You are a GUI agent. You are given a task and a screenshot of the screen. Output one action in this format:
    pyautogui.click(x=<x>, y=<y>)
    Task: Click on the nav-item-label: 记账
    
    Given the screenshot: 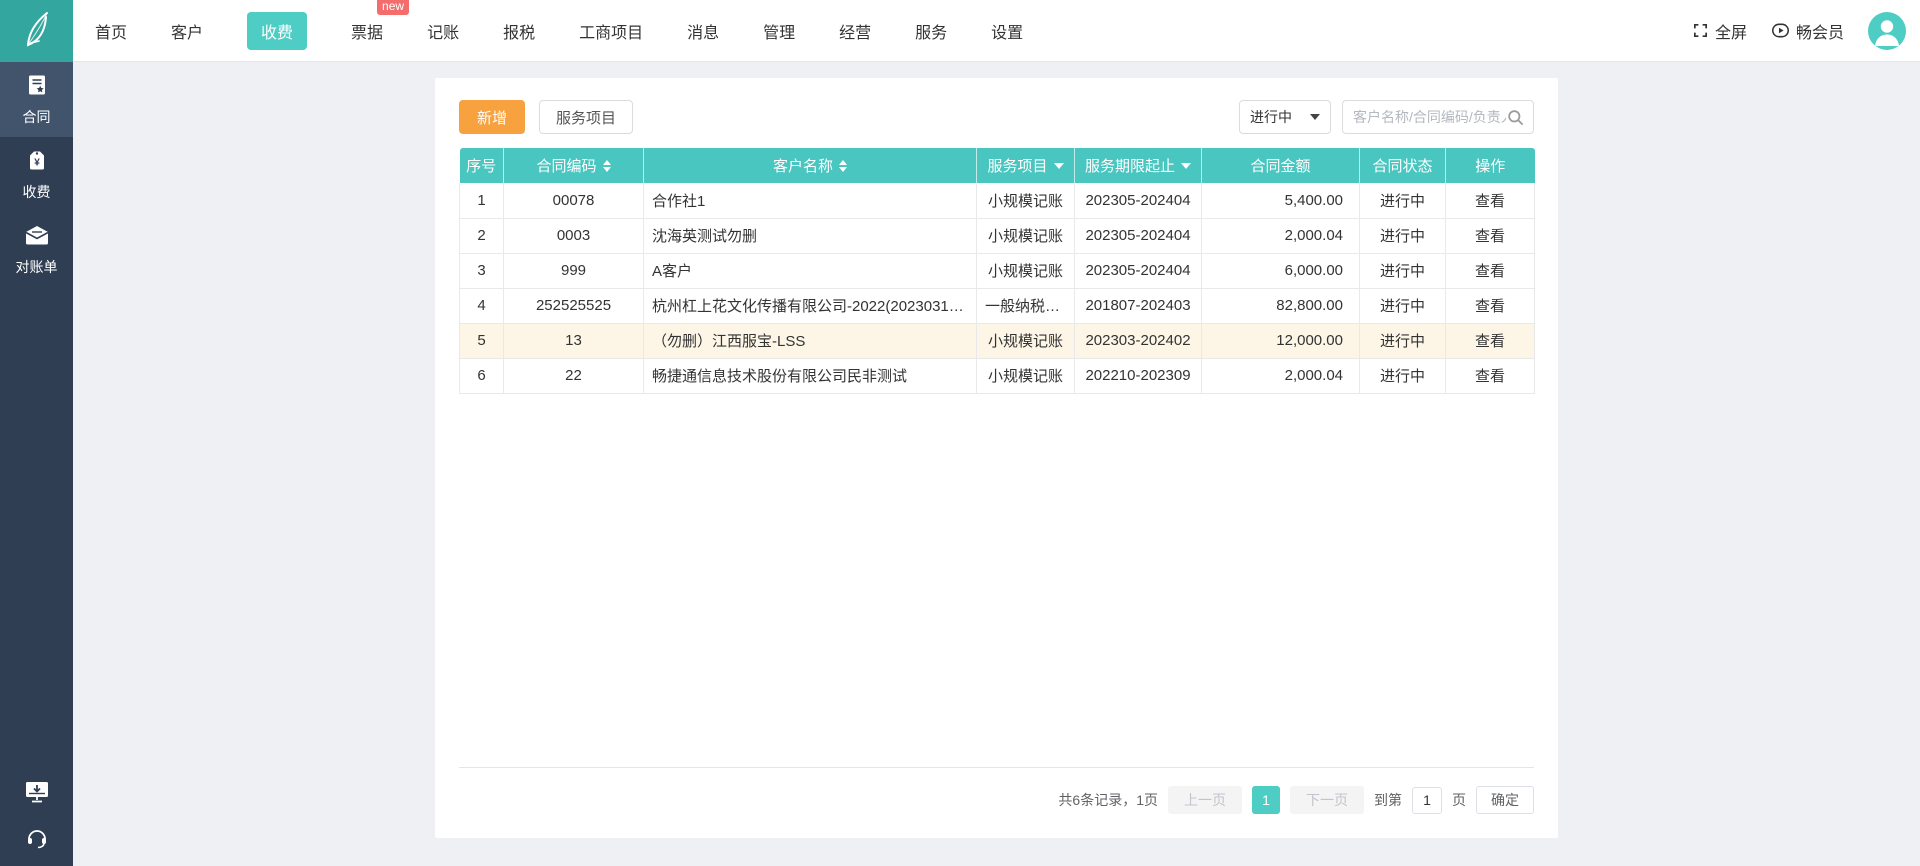 What is the action you would take?
    pyautogui.click(x=443, y=33)
    